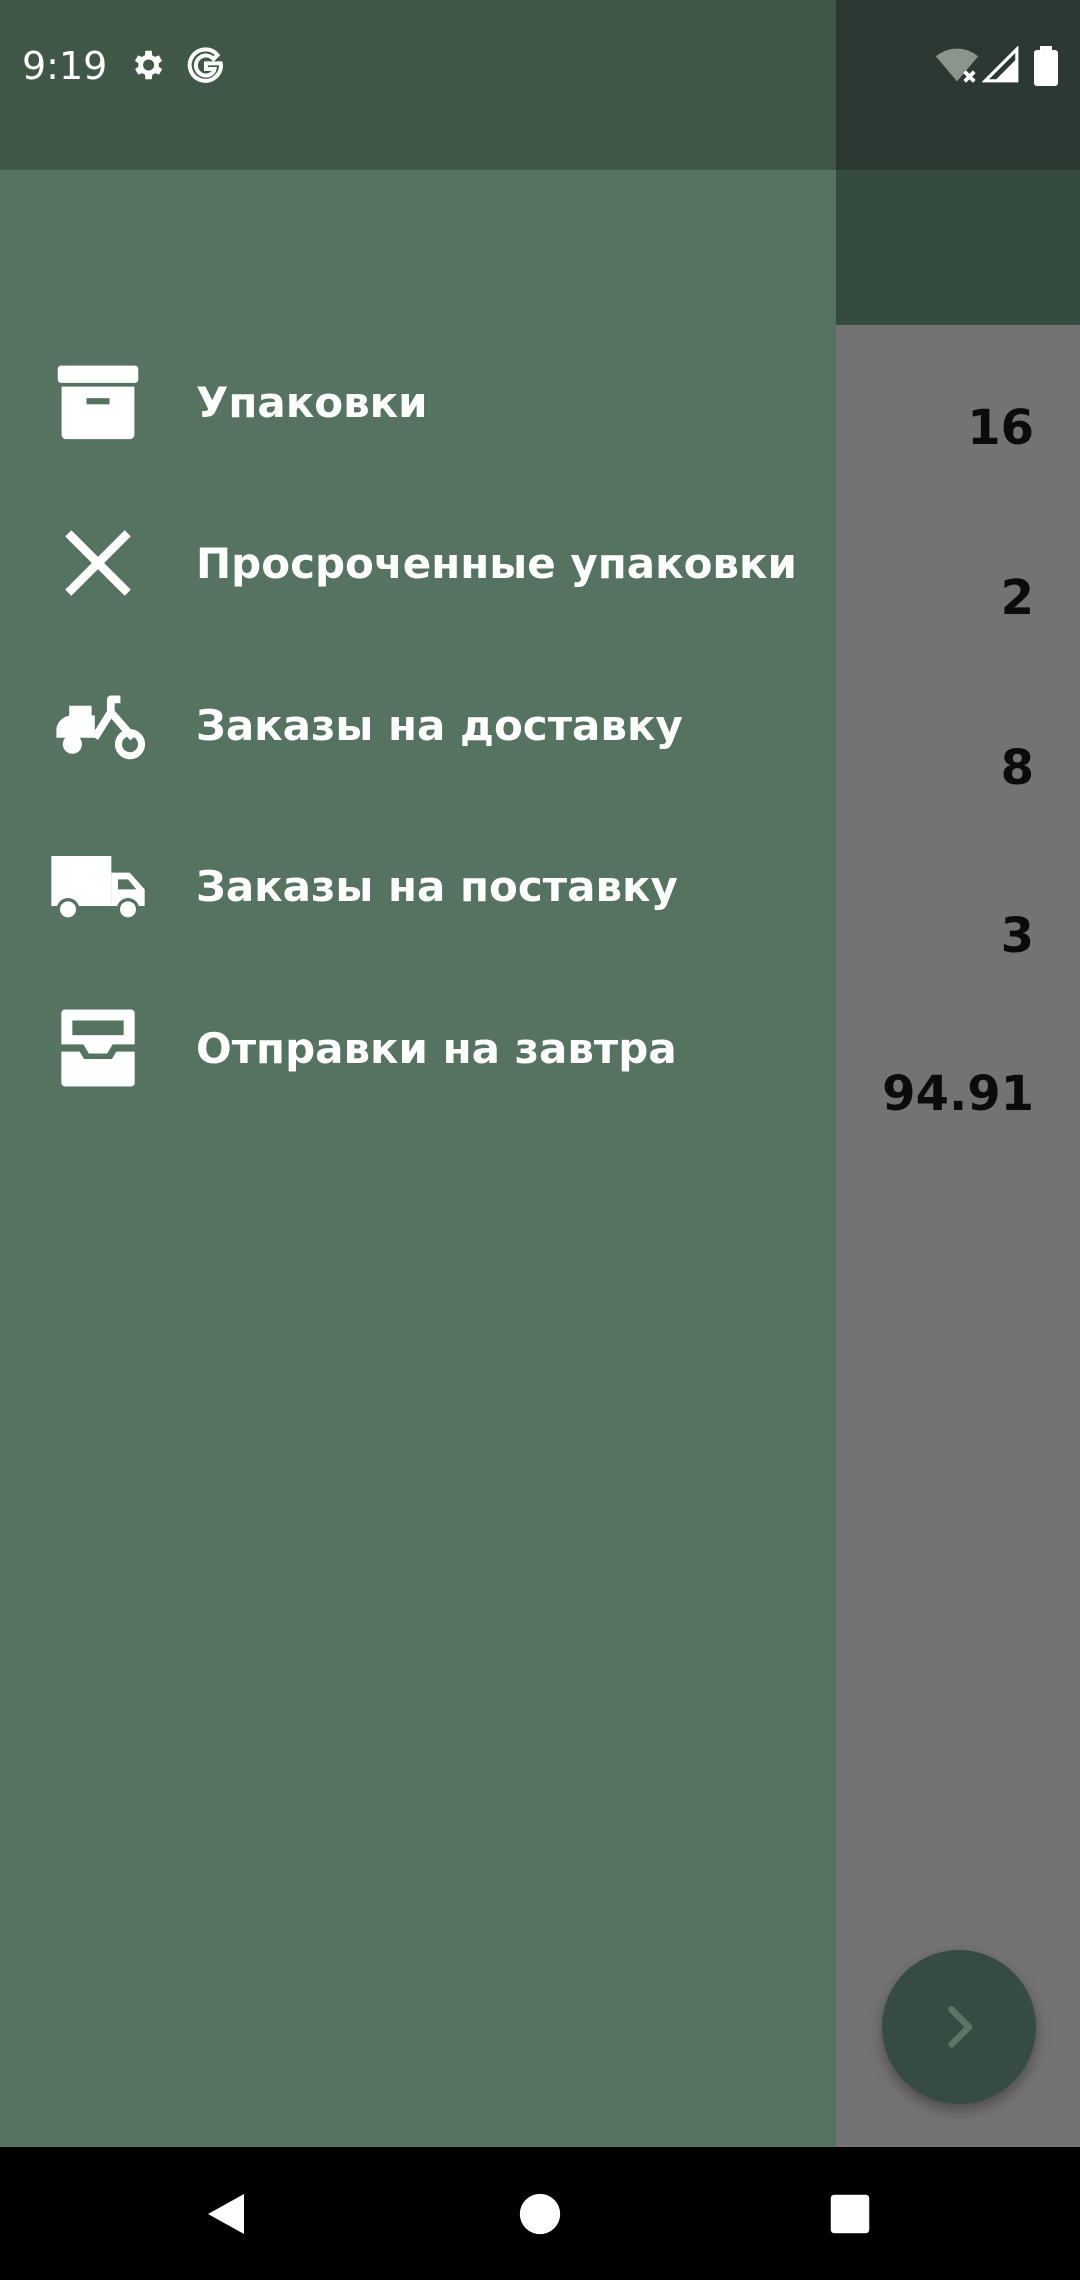 The width and height of the screenshot is (1080, 2280). I want to click on drawer-item-label: Просроченные упаковки, so click(496, 563).